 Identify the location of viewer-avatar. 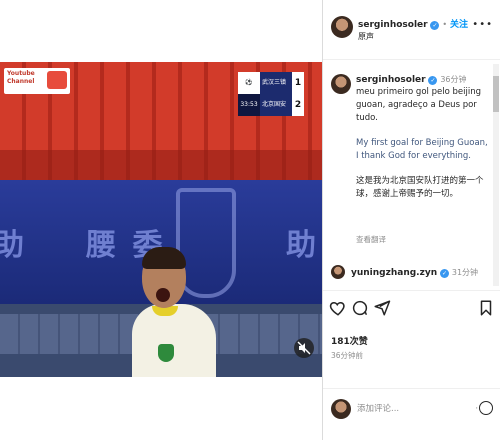
(341, 409).